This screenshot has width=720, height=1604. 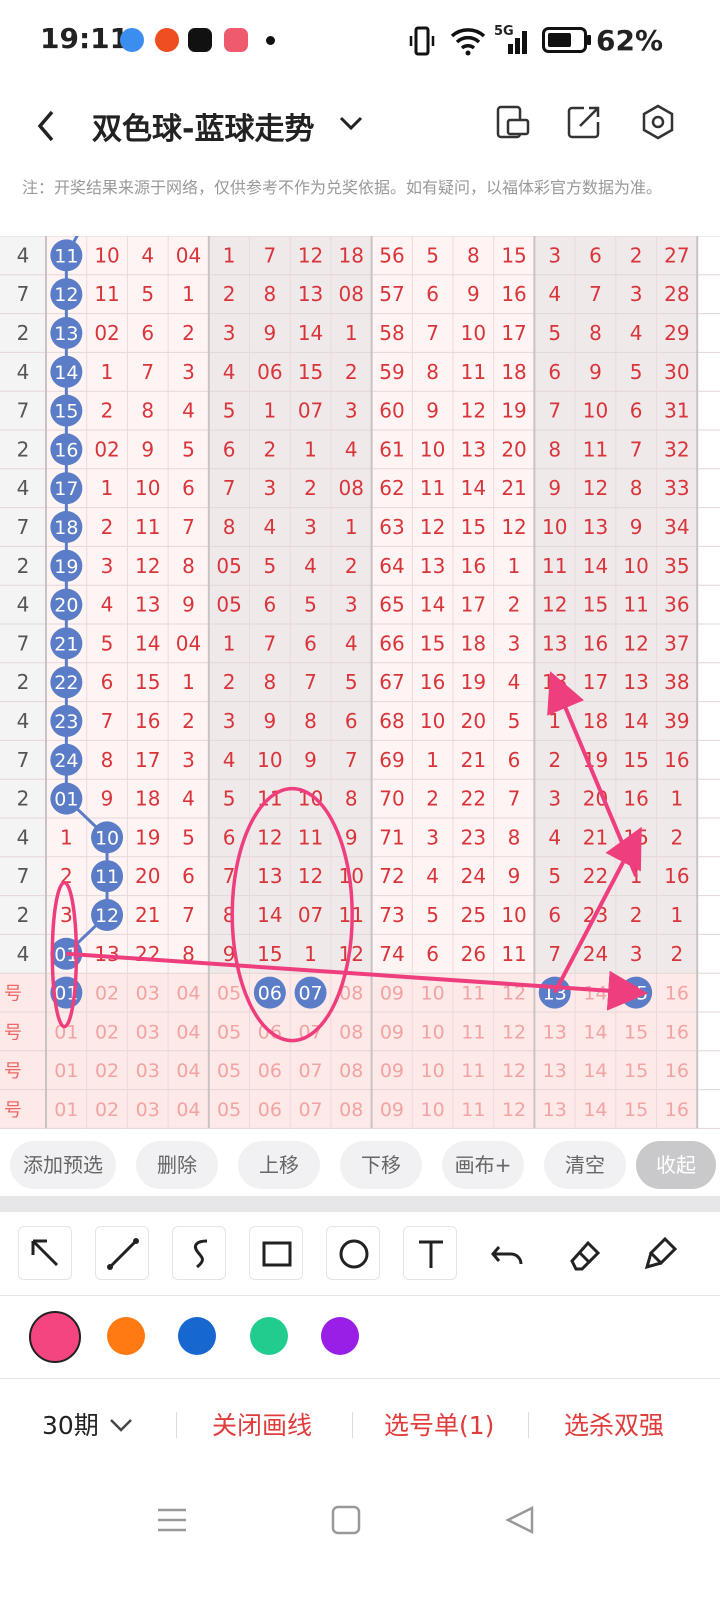 What do you see at coordinates (276, 1253) in the screenshot?
I see `rect-tool-icon` at bounding box center [276, 1253].